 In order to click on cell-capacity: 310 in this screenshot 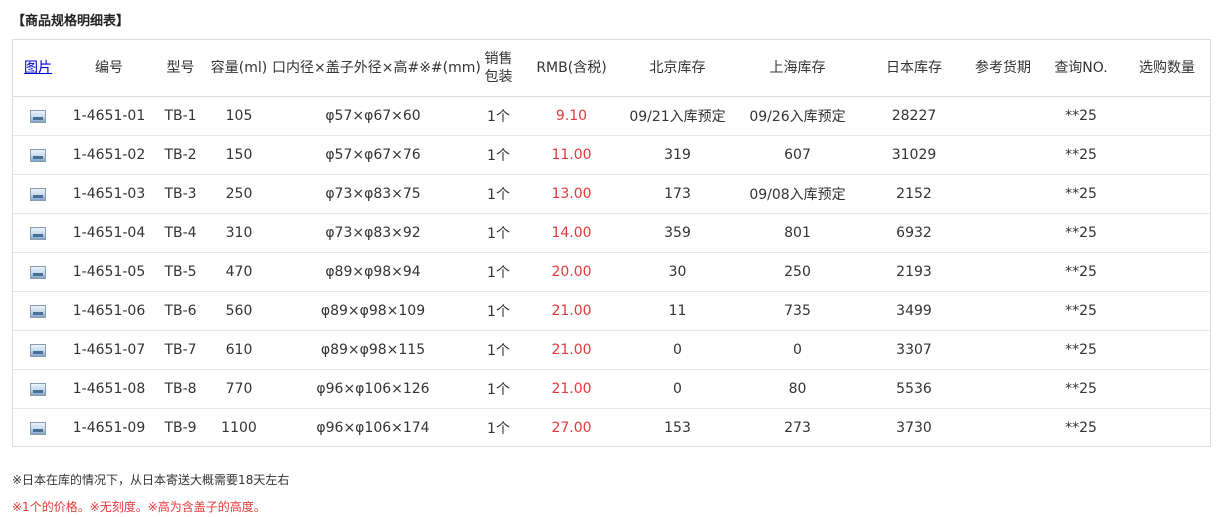, I will do `click(239, 233)`.